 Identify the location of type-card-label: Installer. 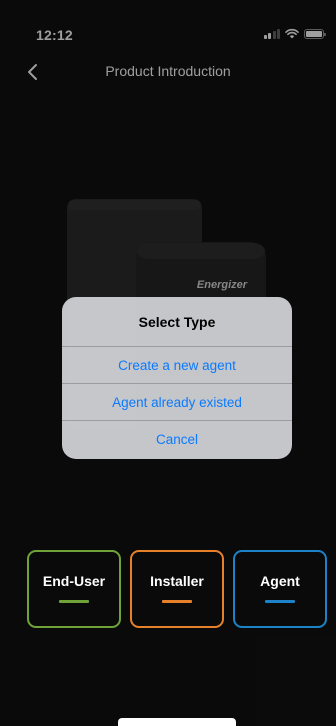
(177, 581).